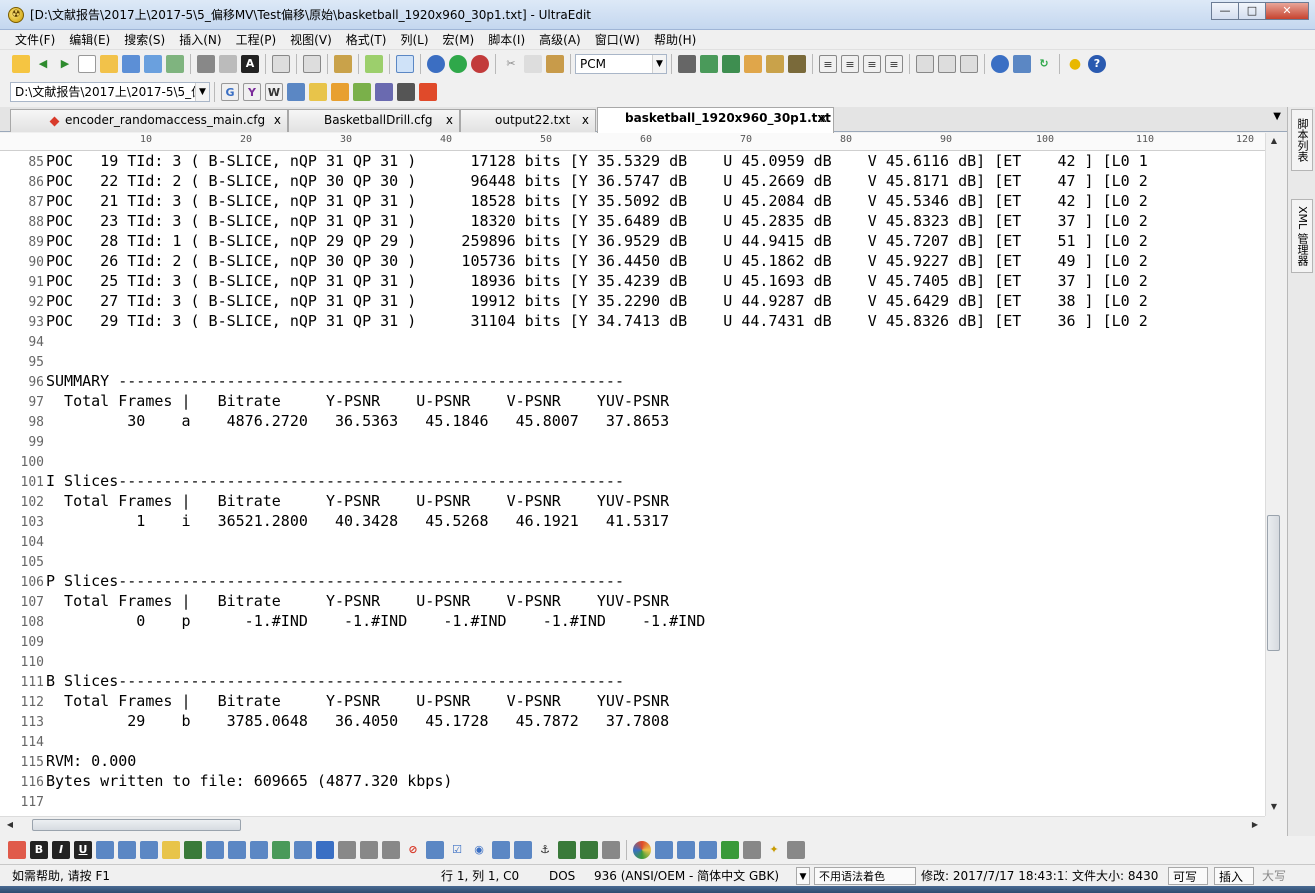 The height and width of the screenshot is (893, 1315). Describe the element at coordinates (362, 92) in the screenshot. I see `ps-icon` at that location.